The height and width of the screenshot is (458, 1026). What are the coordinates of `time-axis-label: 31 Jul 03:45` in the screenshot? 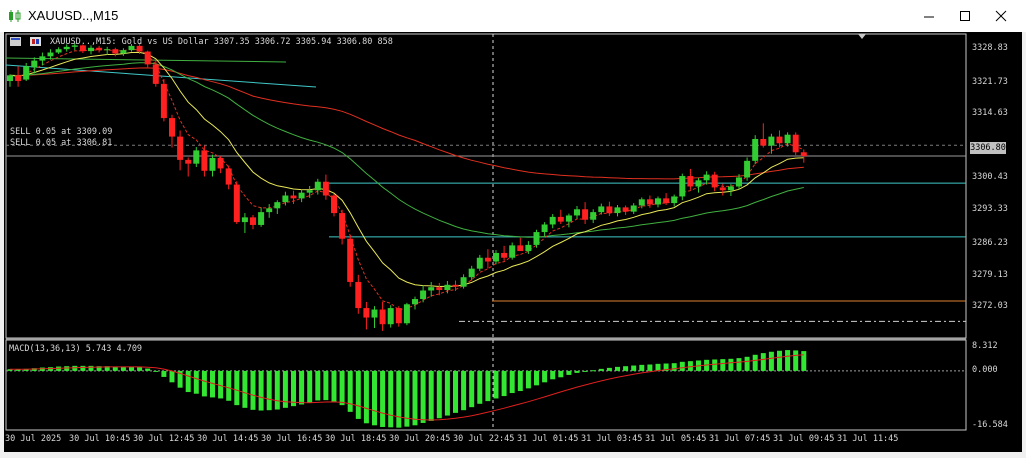 It's located at (612, 439).